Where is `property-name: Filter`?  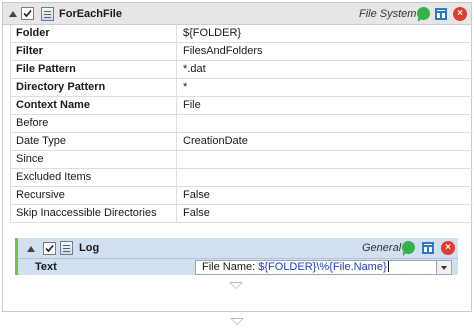
property-name: Filter is located at coordinates (94, 51).